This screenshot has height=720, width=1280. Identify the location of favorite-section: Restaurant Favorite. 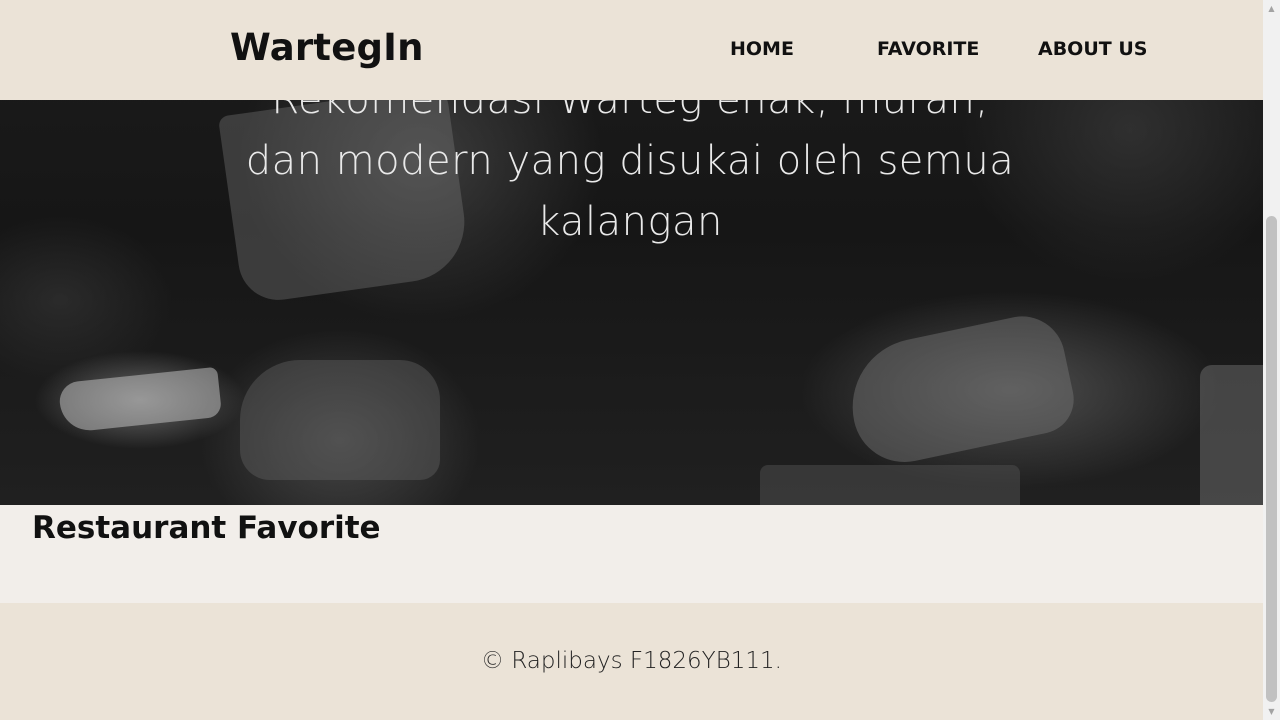
(631, 554).